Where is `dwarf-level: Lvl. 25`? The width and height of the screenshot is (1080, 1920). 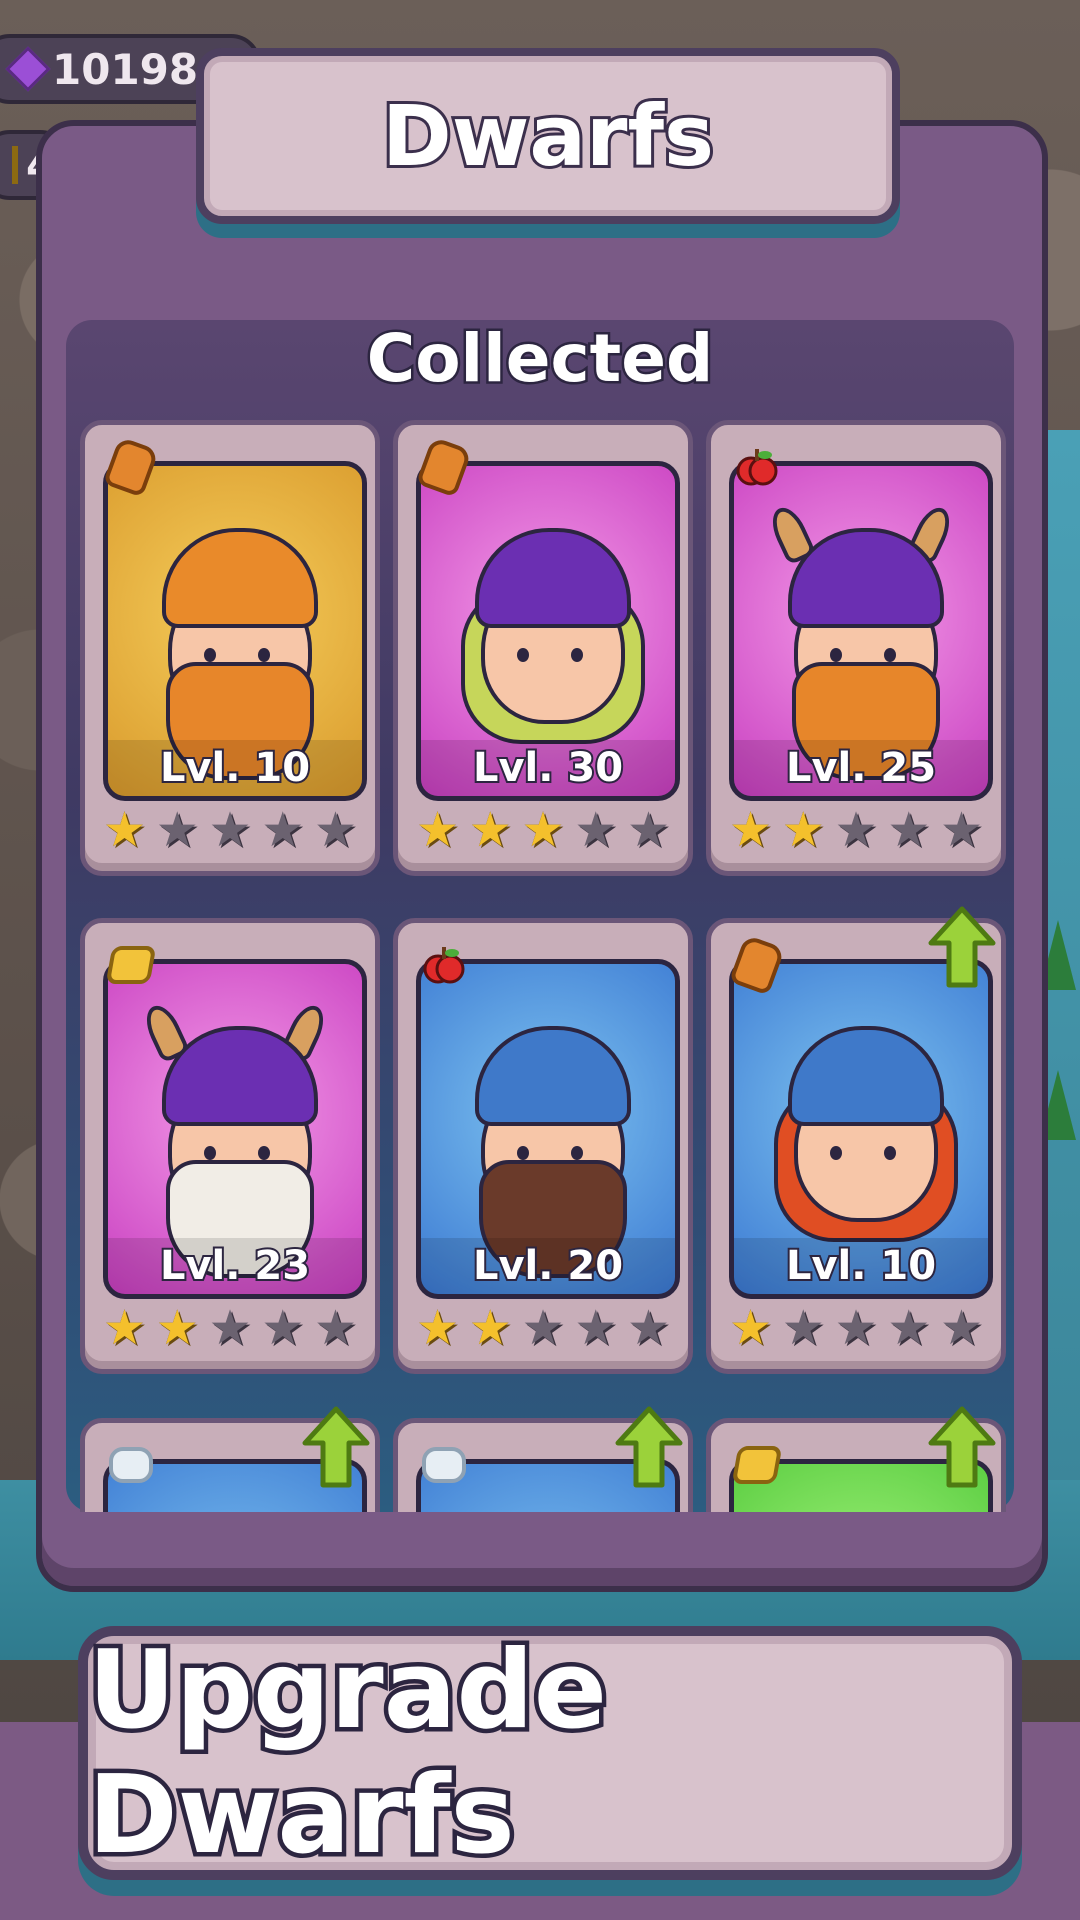
dwarf-level: Lvl. 25 is located at coordinates (861, 768).